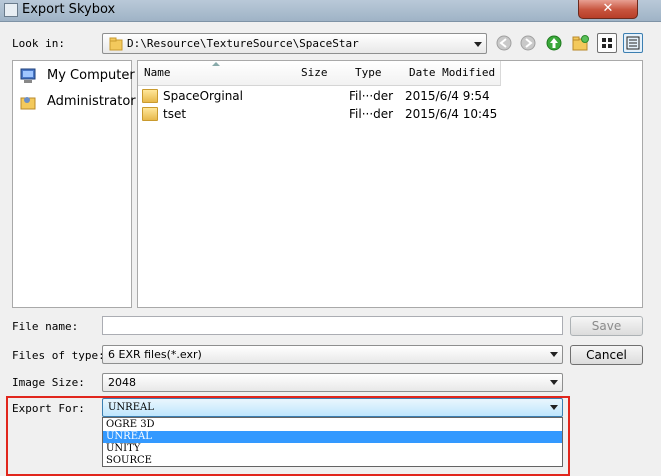 The width and height of the screenshot is (661, 476). What do you see at coordinates (28, 75) in the screenshot?
I see `computer-icon` at bounding box center [28, 75].